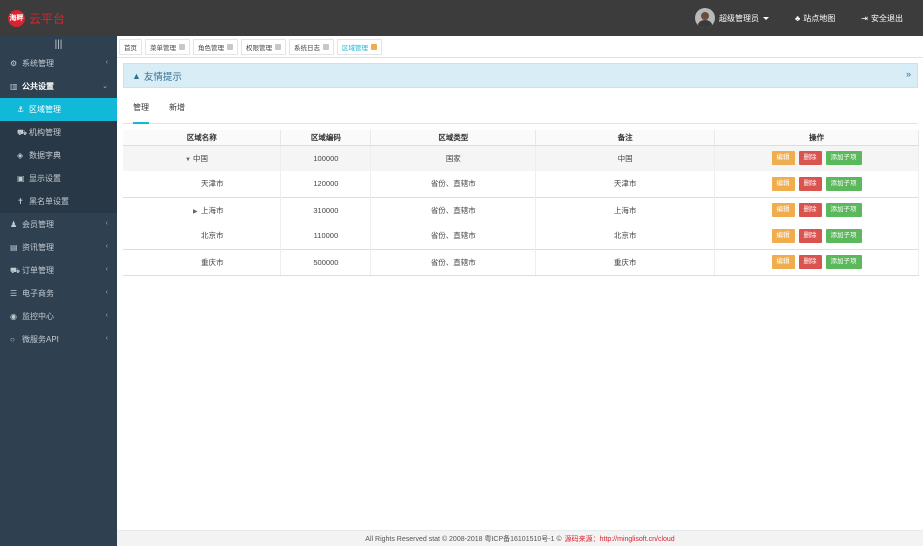 This screenshot has width=923, height=546. What do you see at coordinates (520, 75) in the screenshot?
I see `info-alert: ▲ 友情提示 »` at bounding box center [520, 75].